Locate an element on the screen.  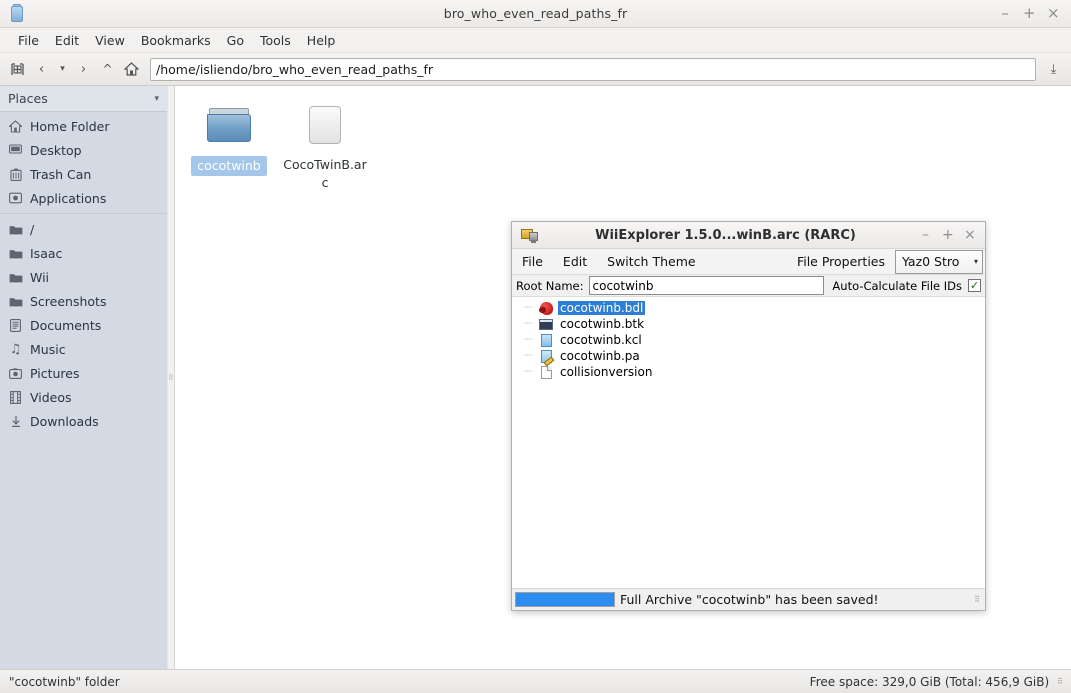
file-manager-window-controls: – + × is located at coordinates (1035, 13).